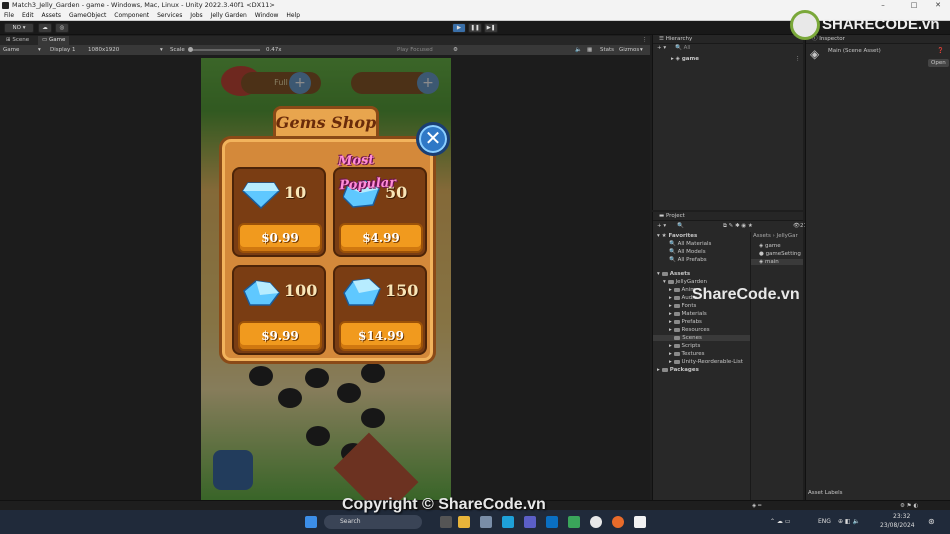 The width and height of the screenshot is (950, 534). What do you see at coordinates (777, 262) in the screenshot?
I see `file-main: ◈ main` at bounding box center [777, 262].